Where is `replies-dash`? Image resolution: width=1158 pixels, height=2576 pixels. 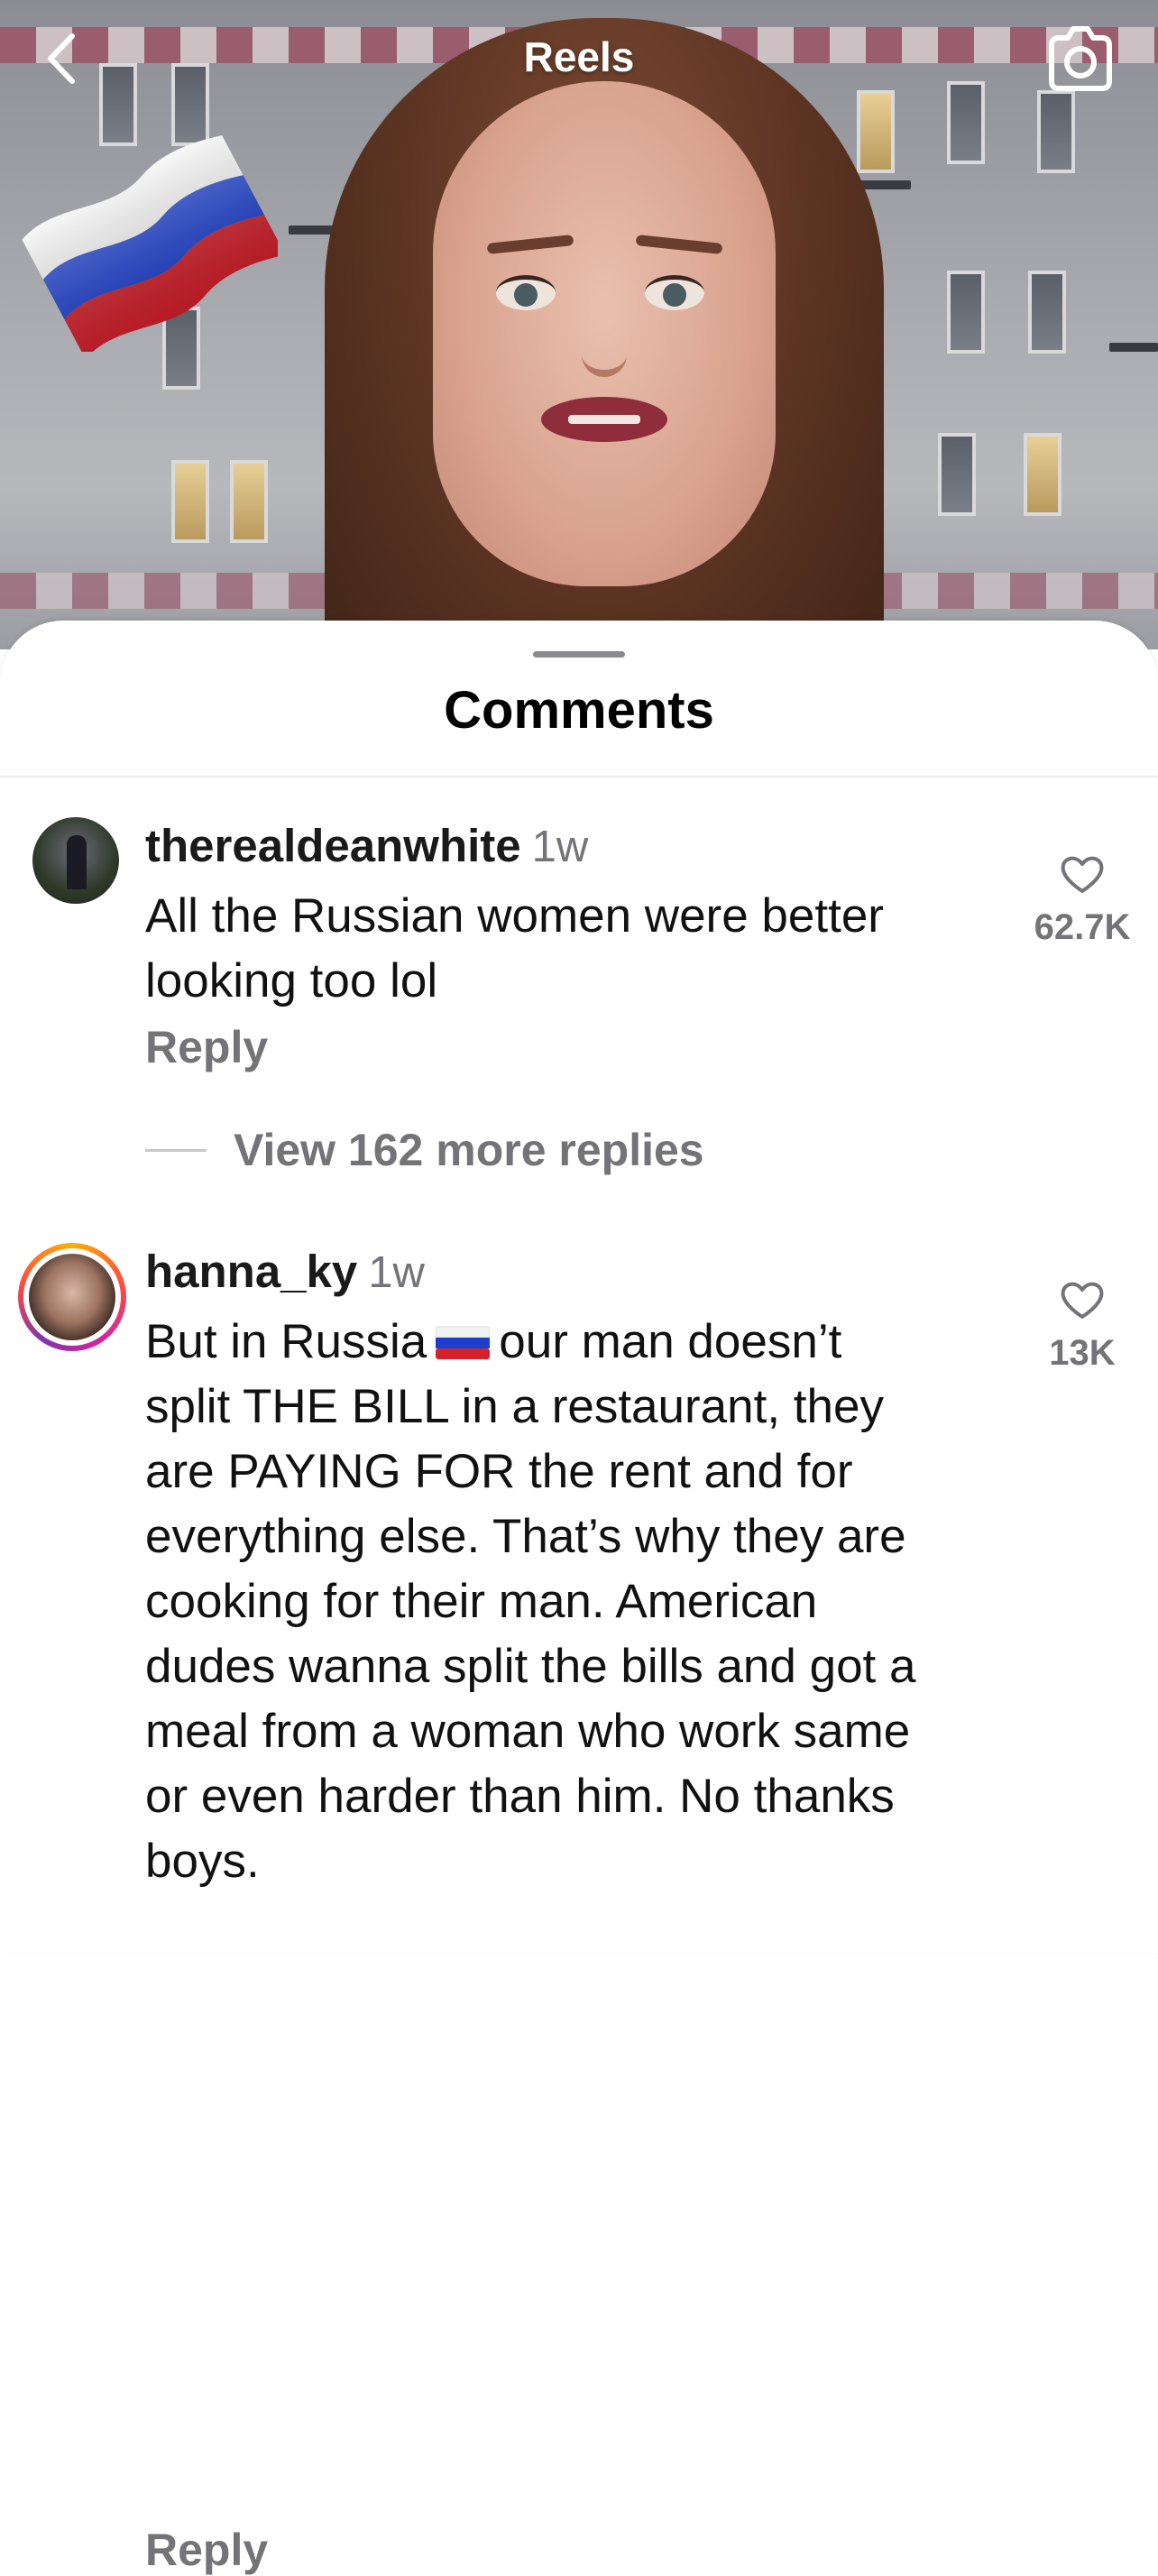 replies-dash is located at coordinates (176, 1150).